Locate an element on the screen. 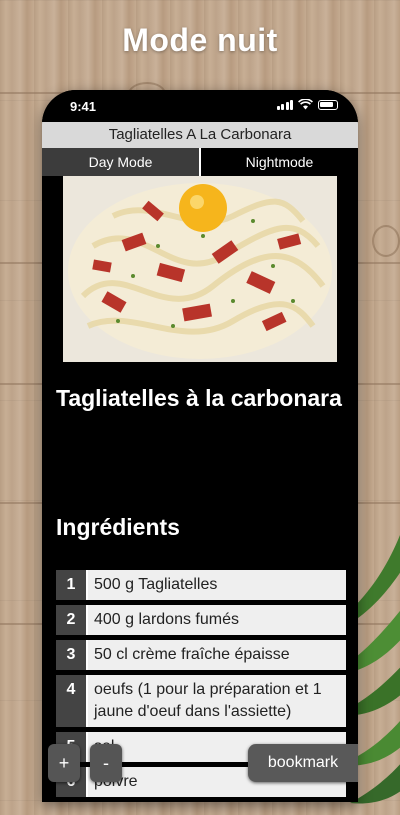 The width and height of the screenshot is (400, 815). bookmark-button: bookmark is located at coordinates (303, 763).